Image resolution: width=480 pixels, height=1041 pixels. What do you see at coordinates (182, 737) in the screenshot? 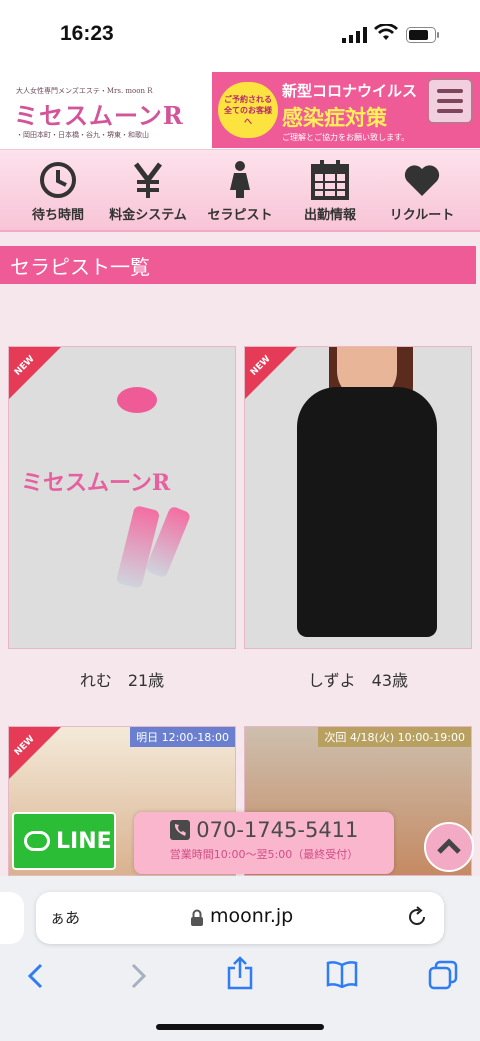
I see `schedule-badge: 明日 12:00-18:00` at bounding box center [182, 737].